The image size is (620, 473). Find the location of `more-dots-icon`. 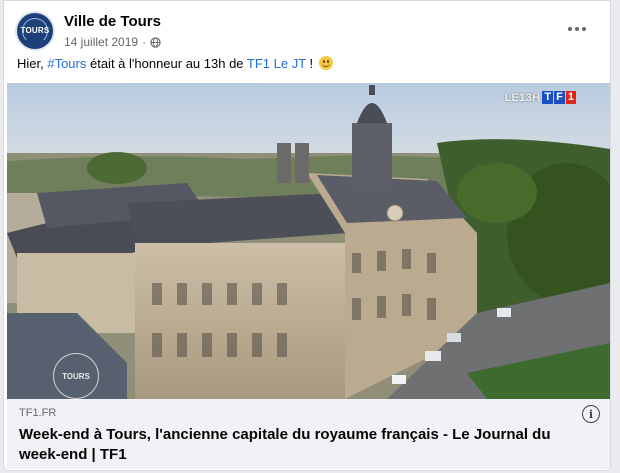

more-dots-icon is located at coordinates (570, 29).